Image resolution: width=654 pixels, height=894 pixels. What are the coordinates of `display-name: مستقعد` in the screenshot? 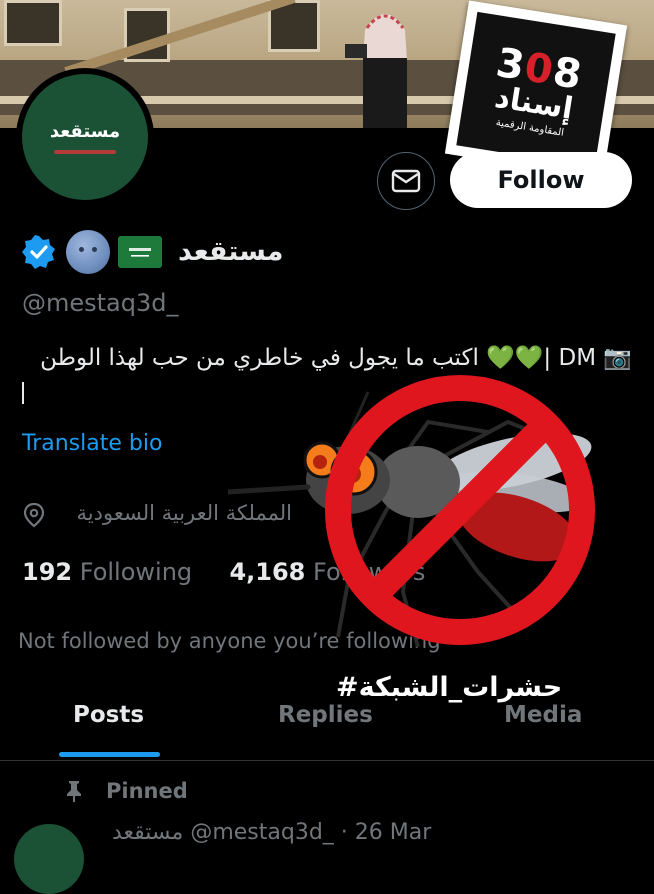 It's located at (231, 251).